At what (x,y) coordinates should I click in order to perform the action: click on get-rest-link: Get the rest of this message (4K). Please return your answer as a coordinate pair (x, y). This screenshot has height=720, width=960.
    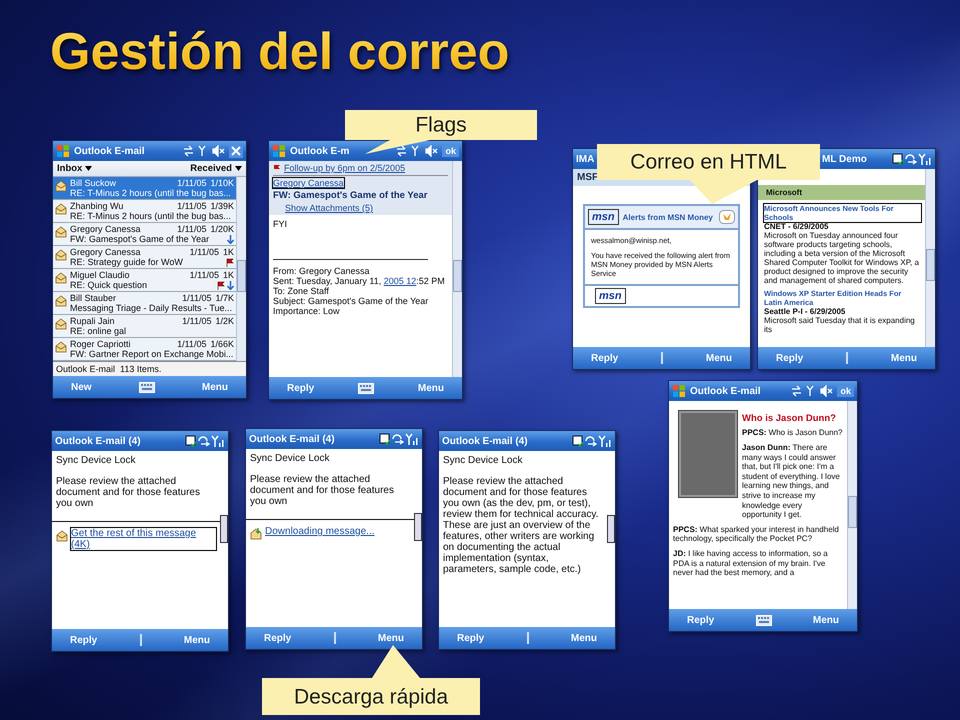
    Looking at the image, I should click on (143, 539).